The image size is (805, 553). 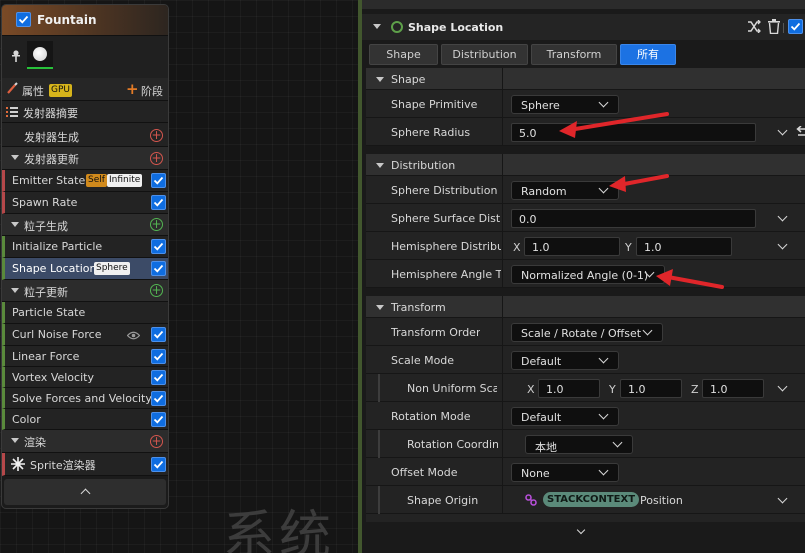 I want to click on module-curl-noise-force: Curl Noise Force, so click(x=85, y=335).